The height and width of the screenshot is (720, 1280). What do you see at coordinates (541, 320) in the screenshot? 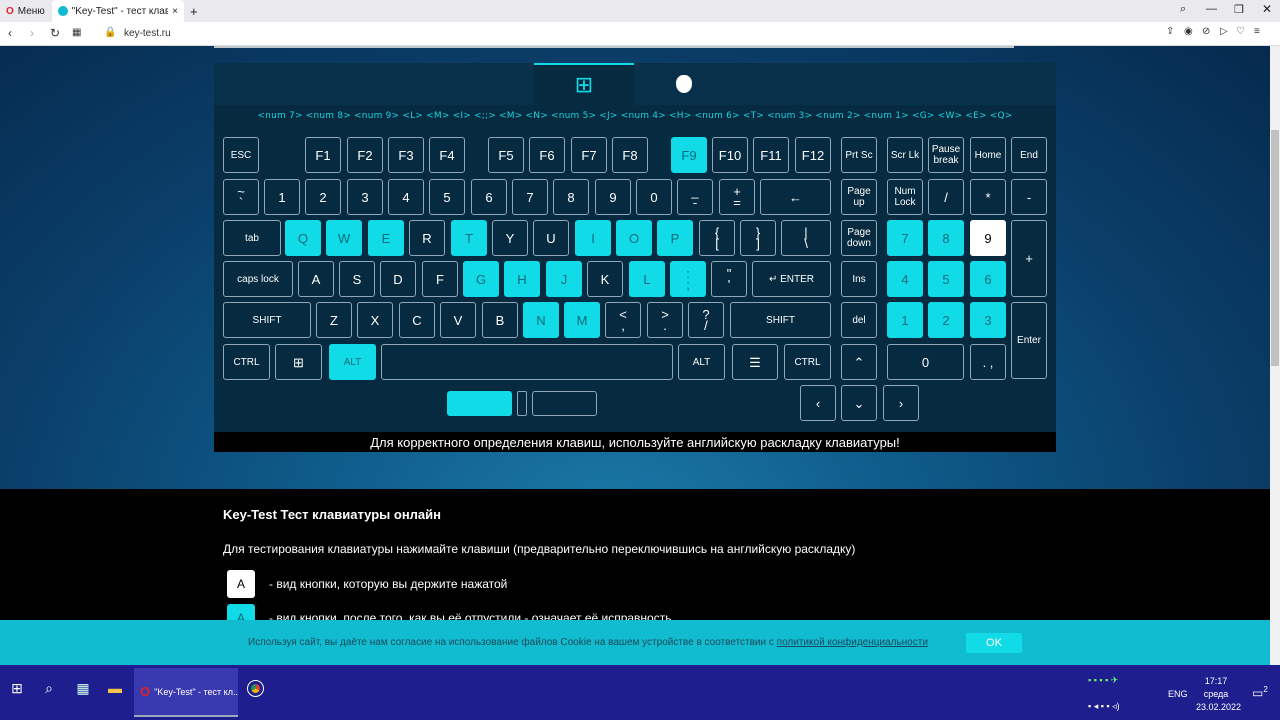
I see `key-n: N` at bounding box center [541, 320].